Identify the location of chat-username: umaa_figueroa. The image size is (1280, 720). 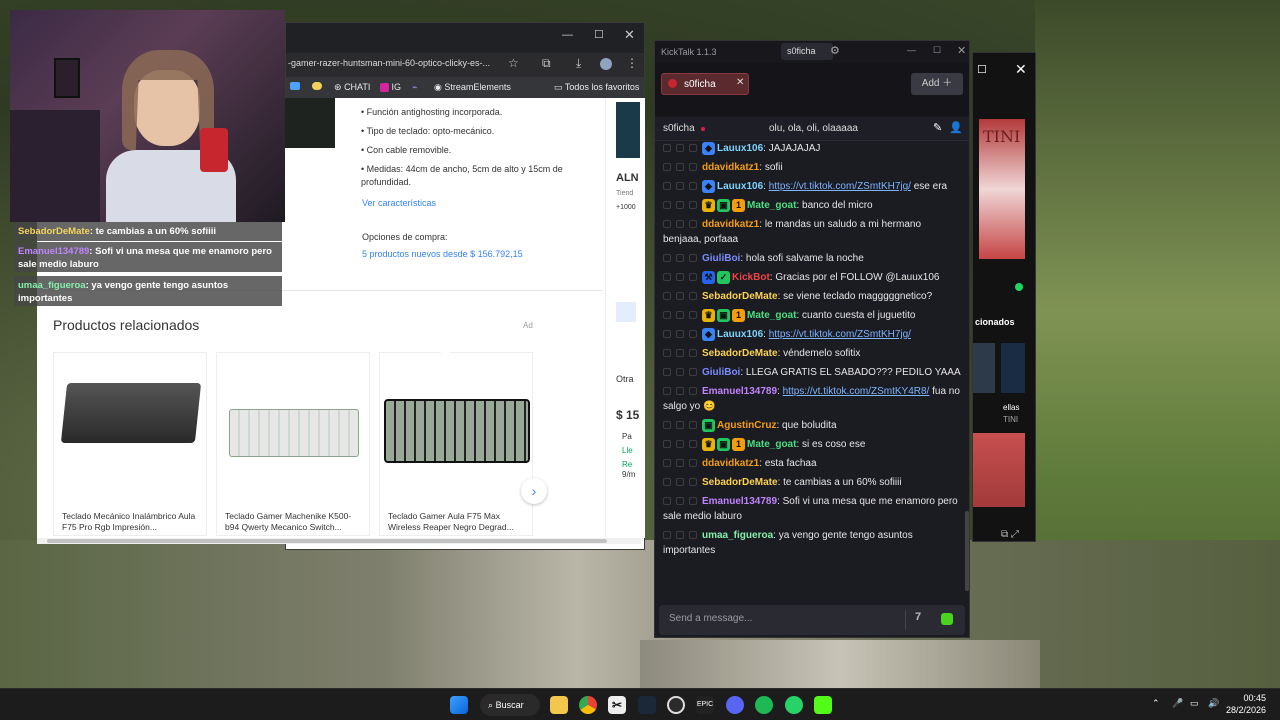
(737, 535).